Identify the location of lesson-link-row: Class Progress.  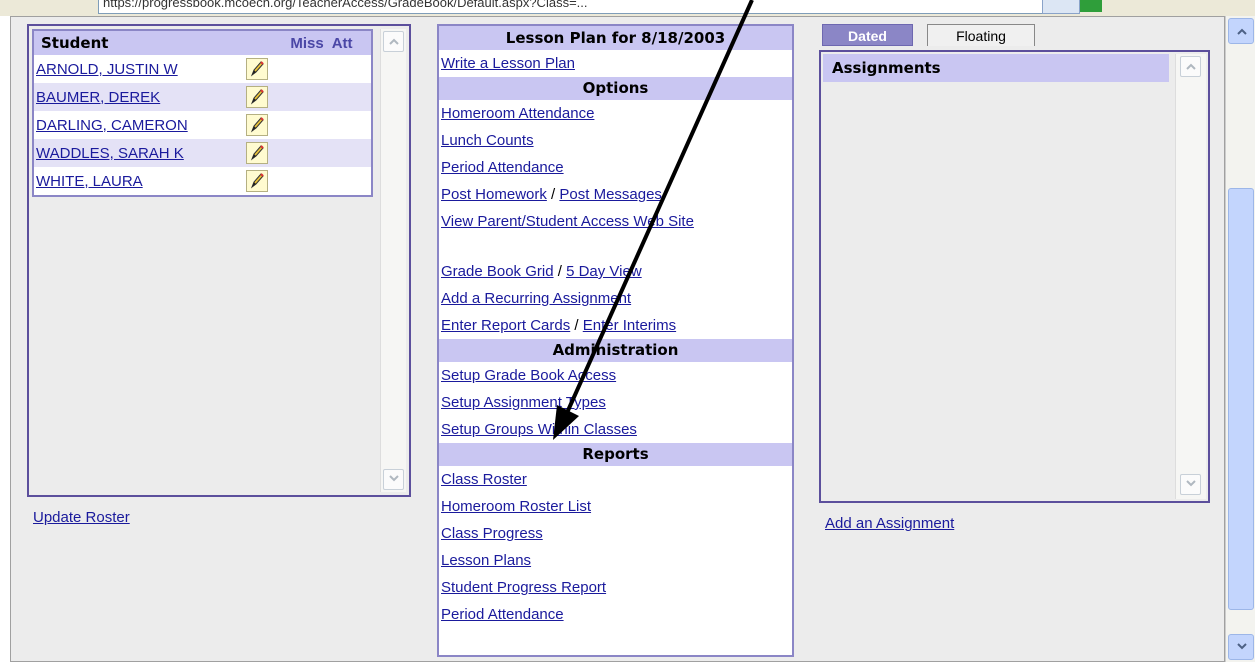
(615, 533).